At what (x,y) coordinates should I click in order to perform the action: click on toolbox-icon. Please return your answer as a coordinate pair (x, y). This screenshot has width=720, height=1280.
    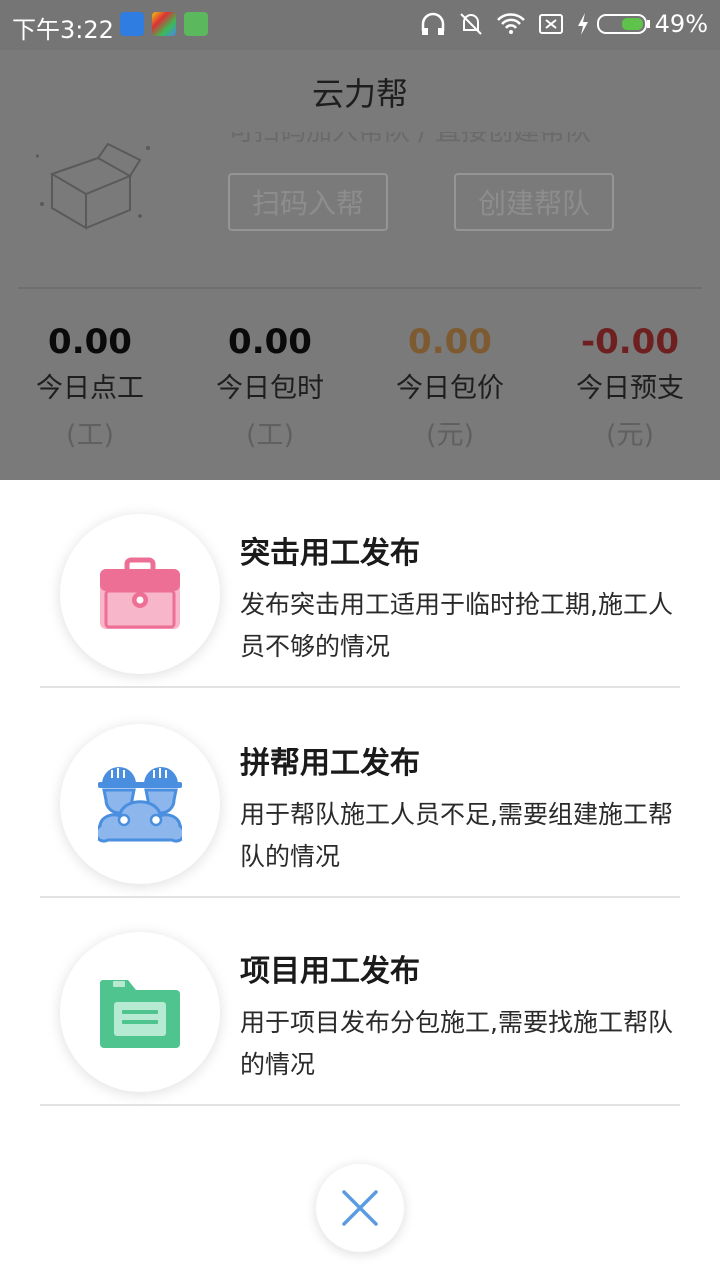
    Looking at the image, I should click on (140, 593).